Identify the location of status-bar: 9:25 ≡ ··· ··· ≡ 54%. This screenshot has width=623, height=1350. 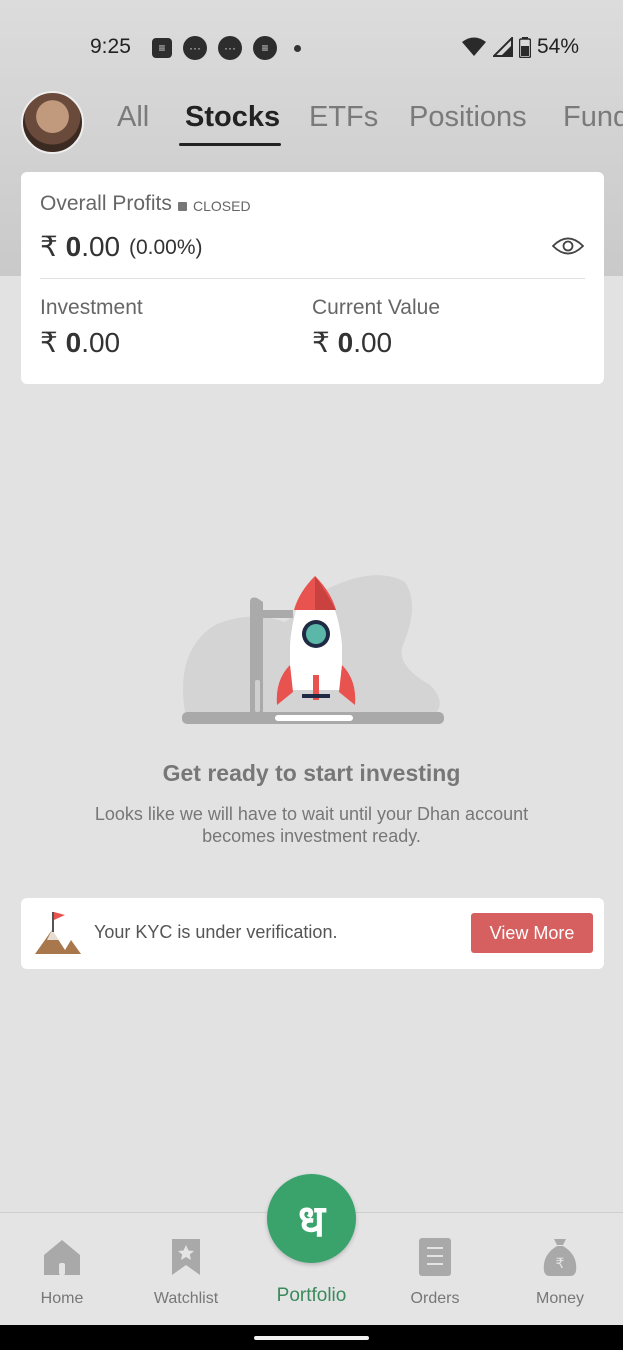
(311, 47).